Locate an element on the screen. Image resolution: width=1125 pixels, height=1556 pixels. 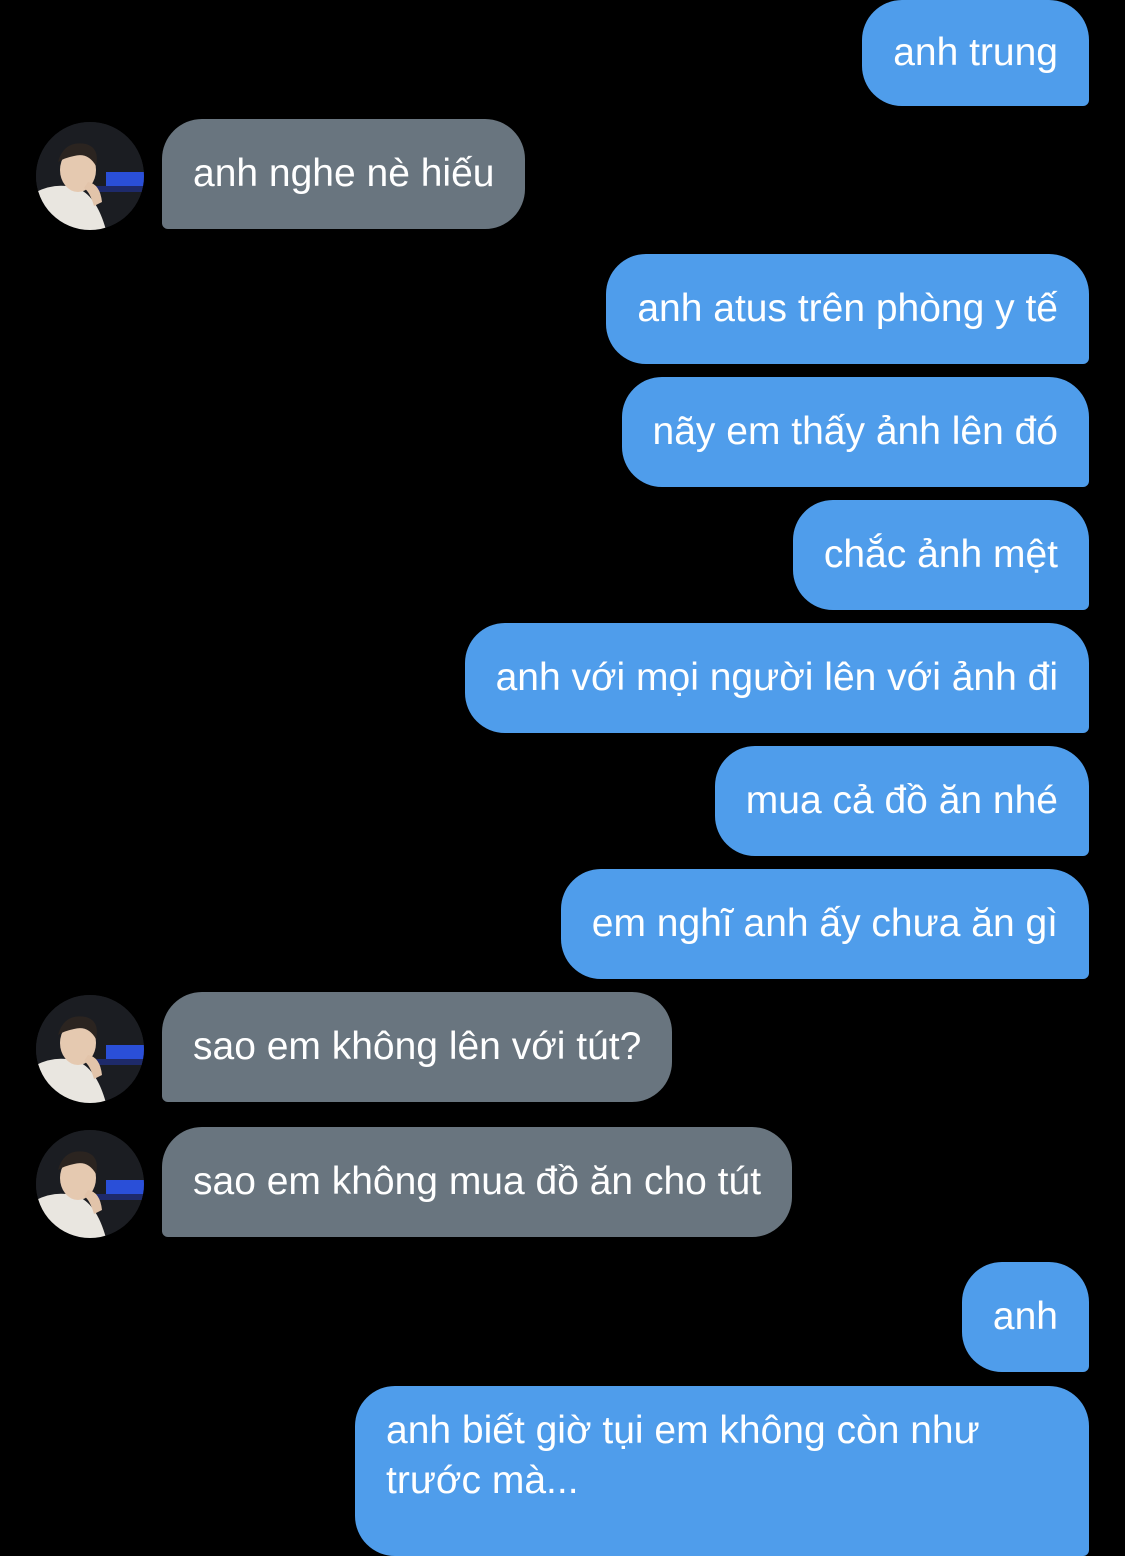
sent-message-bubble: anh trung is located at coordinates (975, 53).